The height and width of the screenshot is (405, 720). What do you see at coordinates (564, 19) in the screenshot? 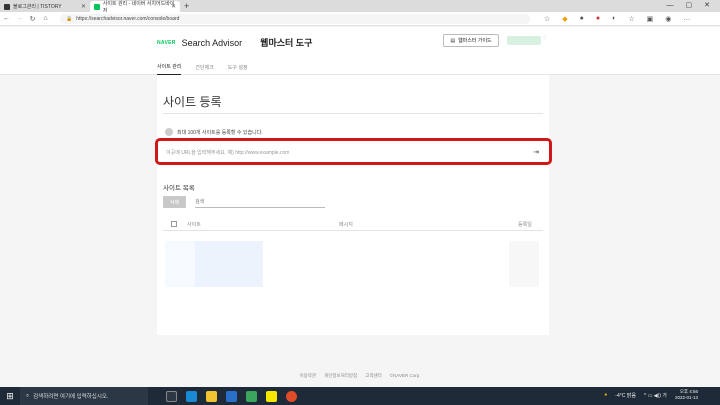
I see `extension-icon: ◆` at bounding box center [564, 19].